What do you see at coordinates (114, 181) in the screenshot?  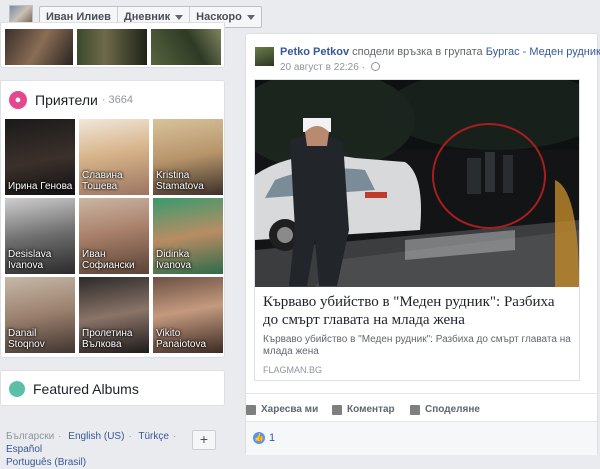 I see `friend-name: Славина Тошева` at bounding box center [114, 181].